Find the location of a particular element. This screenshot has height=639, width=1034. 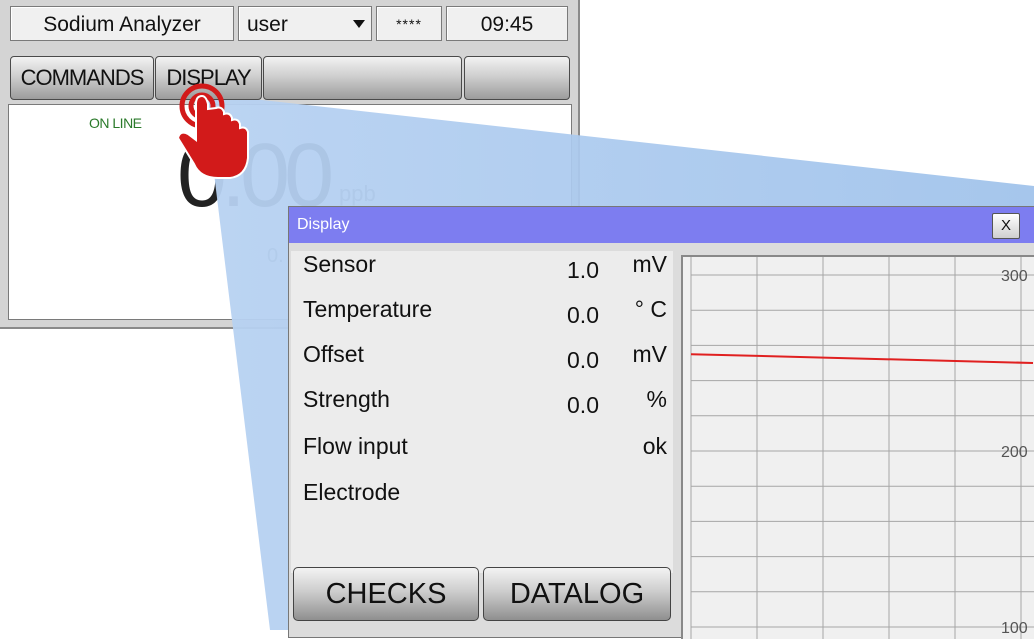

datalog-button: DATALOG is located at coordinates (577, 594).